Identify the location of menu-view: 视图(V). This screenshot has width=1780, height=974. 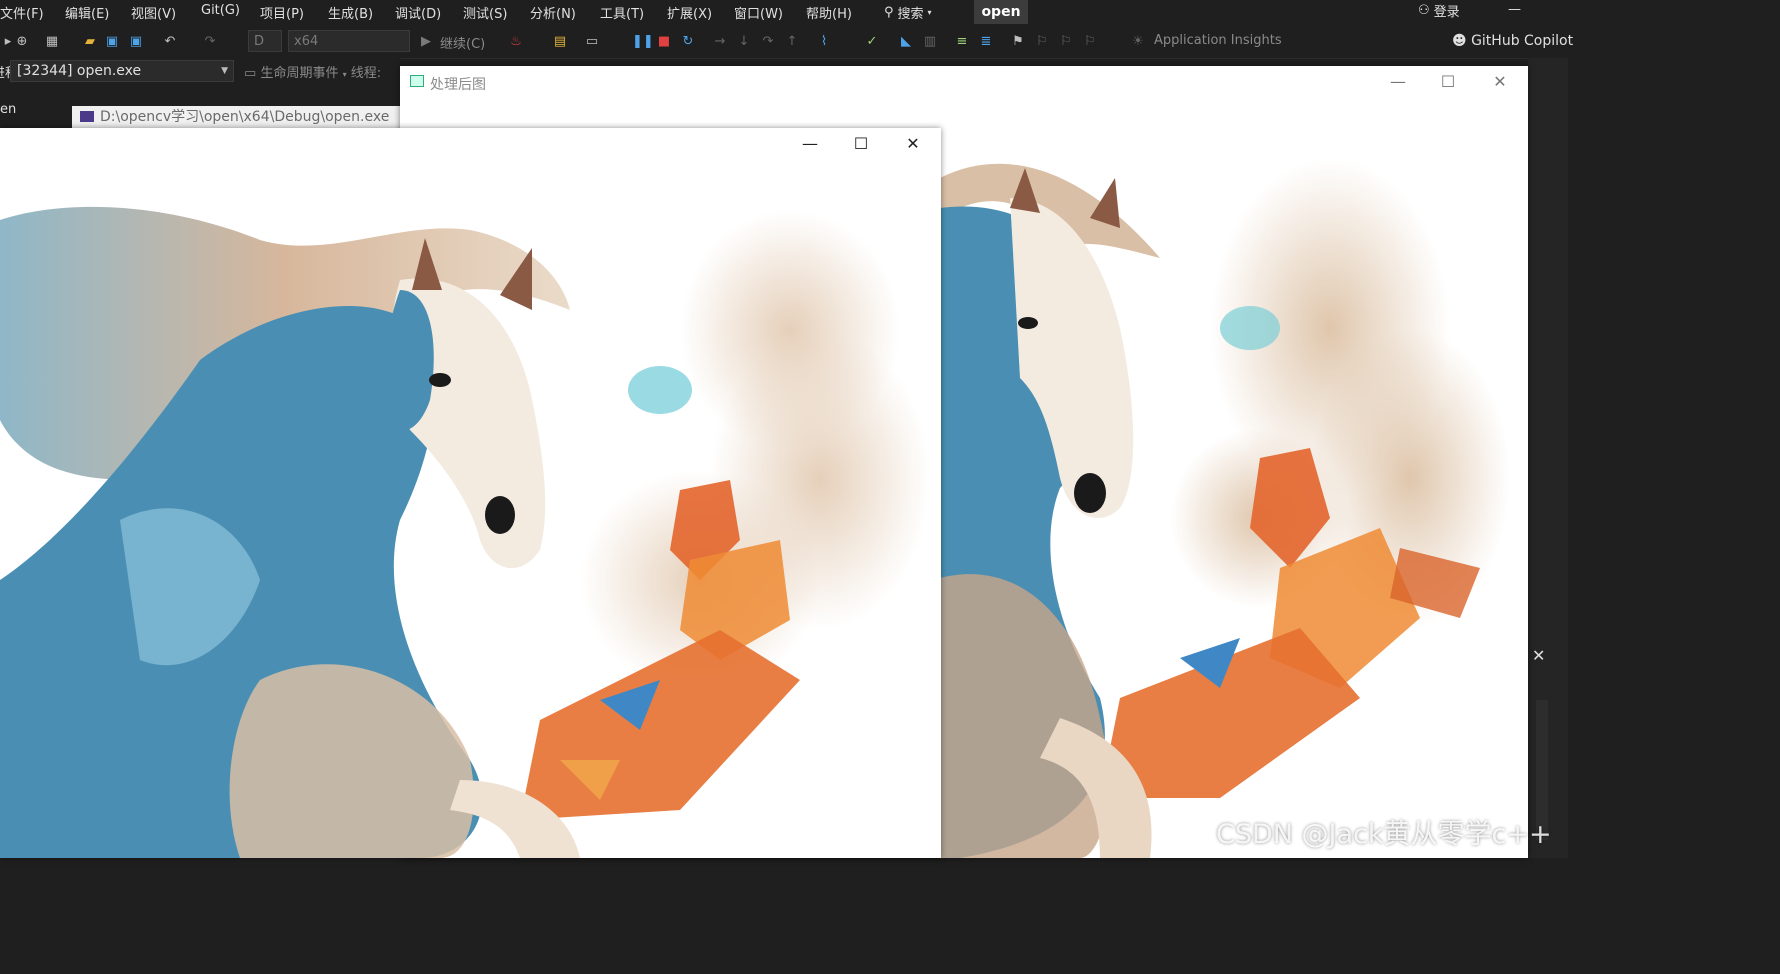
(153, 12).